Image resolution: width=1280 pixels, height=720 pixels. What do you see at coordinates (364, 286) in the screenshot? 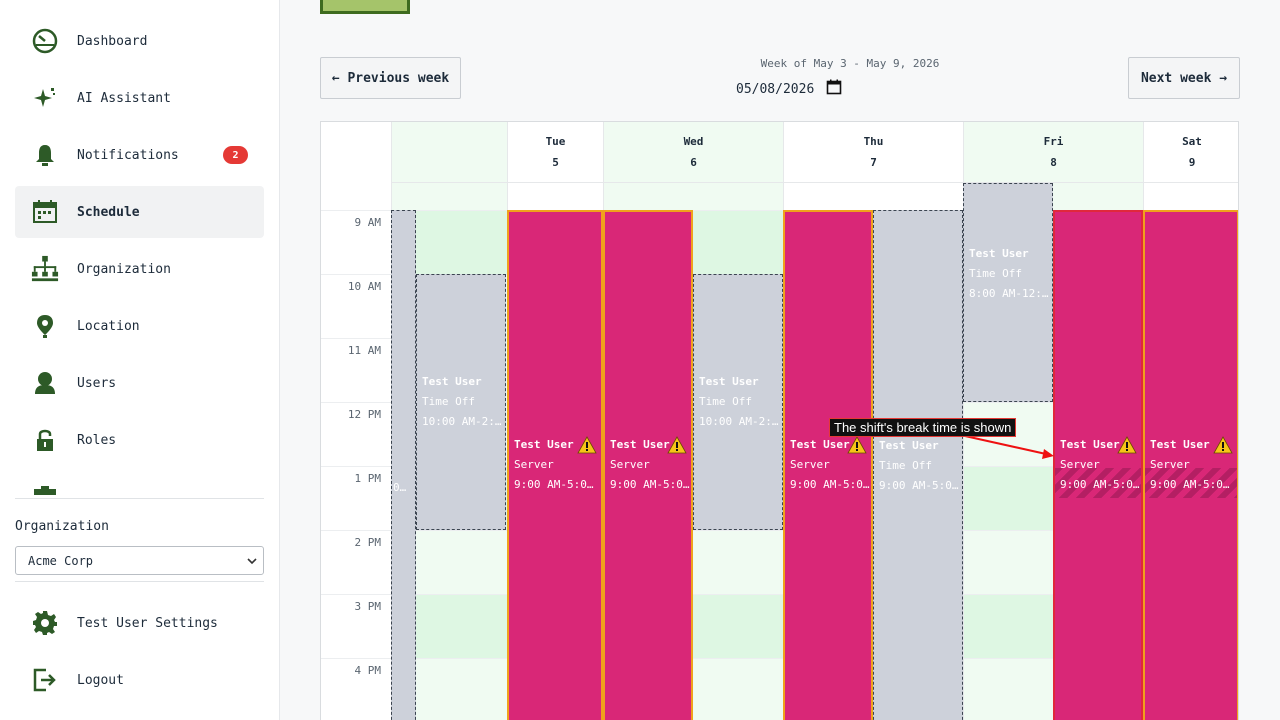
I see `time-label: 10 AM` at bounding box center [364, 286].